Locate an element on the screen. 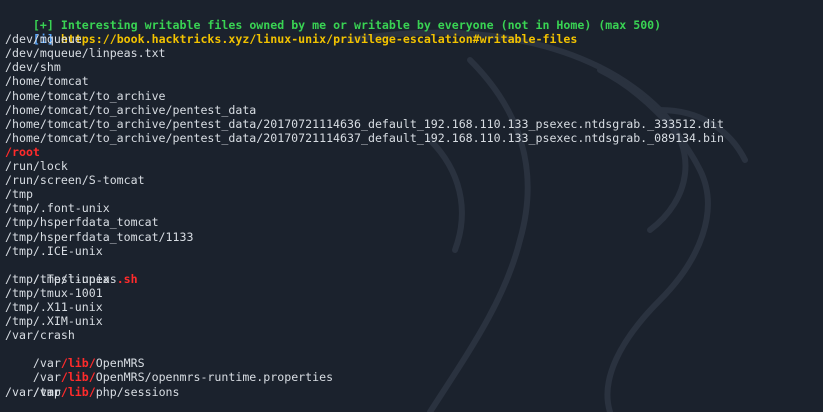 The height and width of the screenshot is (412, 823). path-line: /tmp/tmux-1001 is located at coordinates (54, 292).